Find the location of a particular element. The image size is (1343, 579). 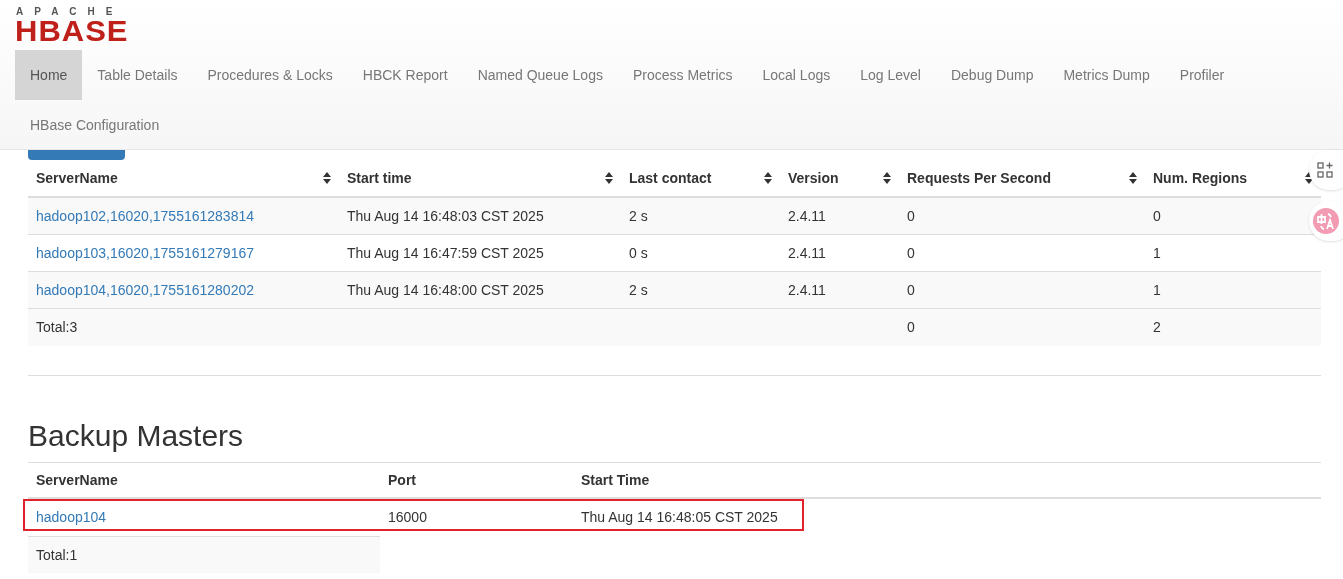

nav-tab: HBase Configuration is located at coordinates (95, 125).